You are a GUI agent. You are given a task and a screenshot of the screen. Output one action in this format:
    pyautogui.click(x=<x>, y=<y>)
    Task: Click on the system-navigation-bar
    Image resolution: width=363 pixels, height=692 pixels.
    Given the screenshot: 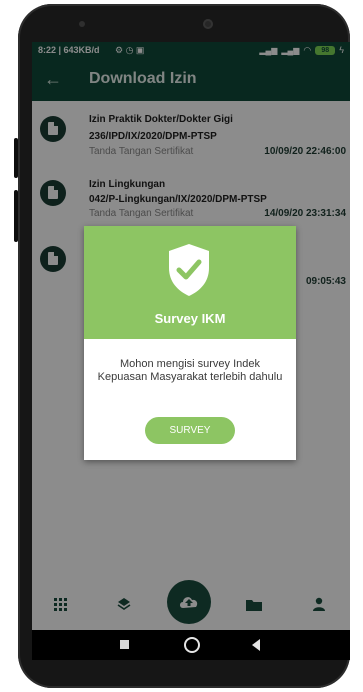 What is the action you would take?
    pyautogui.click(x=191, y=645)
    